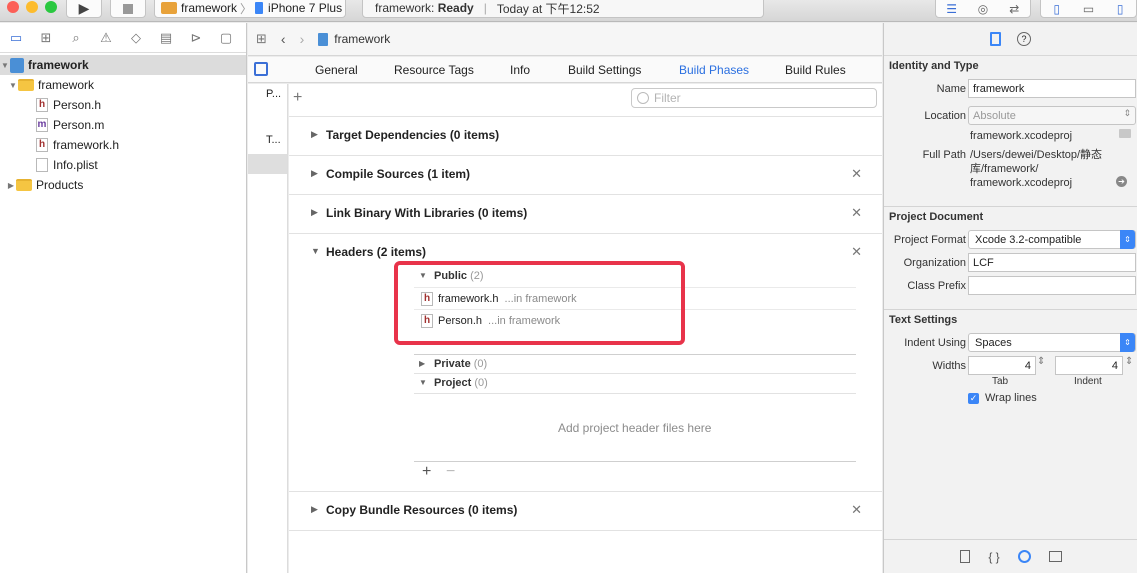 The width and height of the screenshot is (1137, 573). What do you see at coordinates (362, 39) in the screenshot?
I see `breadcrumb: framework` at bounding box center [362, 39].